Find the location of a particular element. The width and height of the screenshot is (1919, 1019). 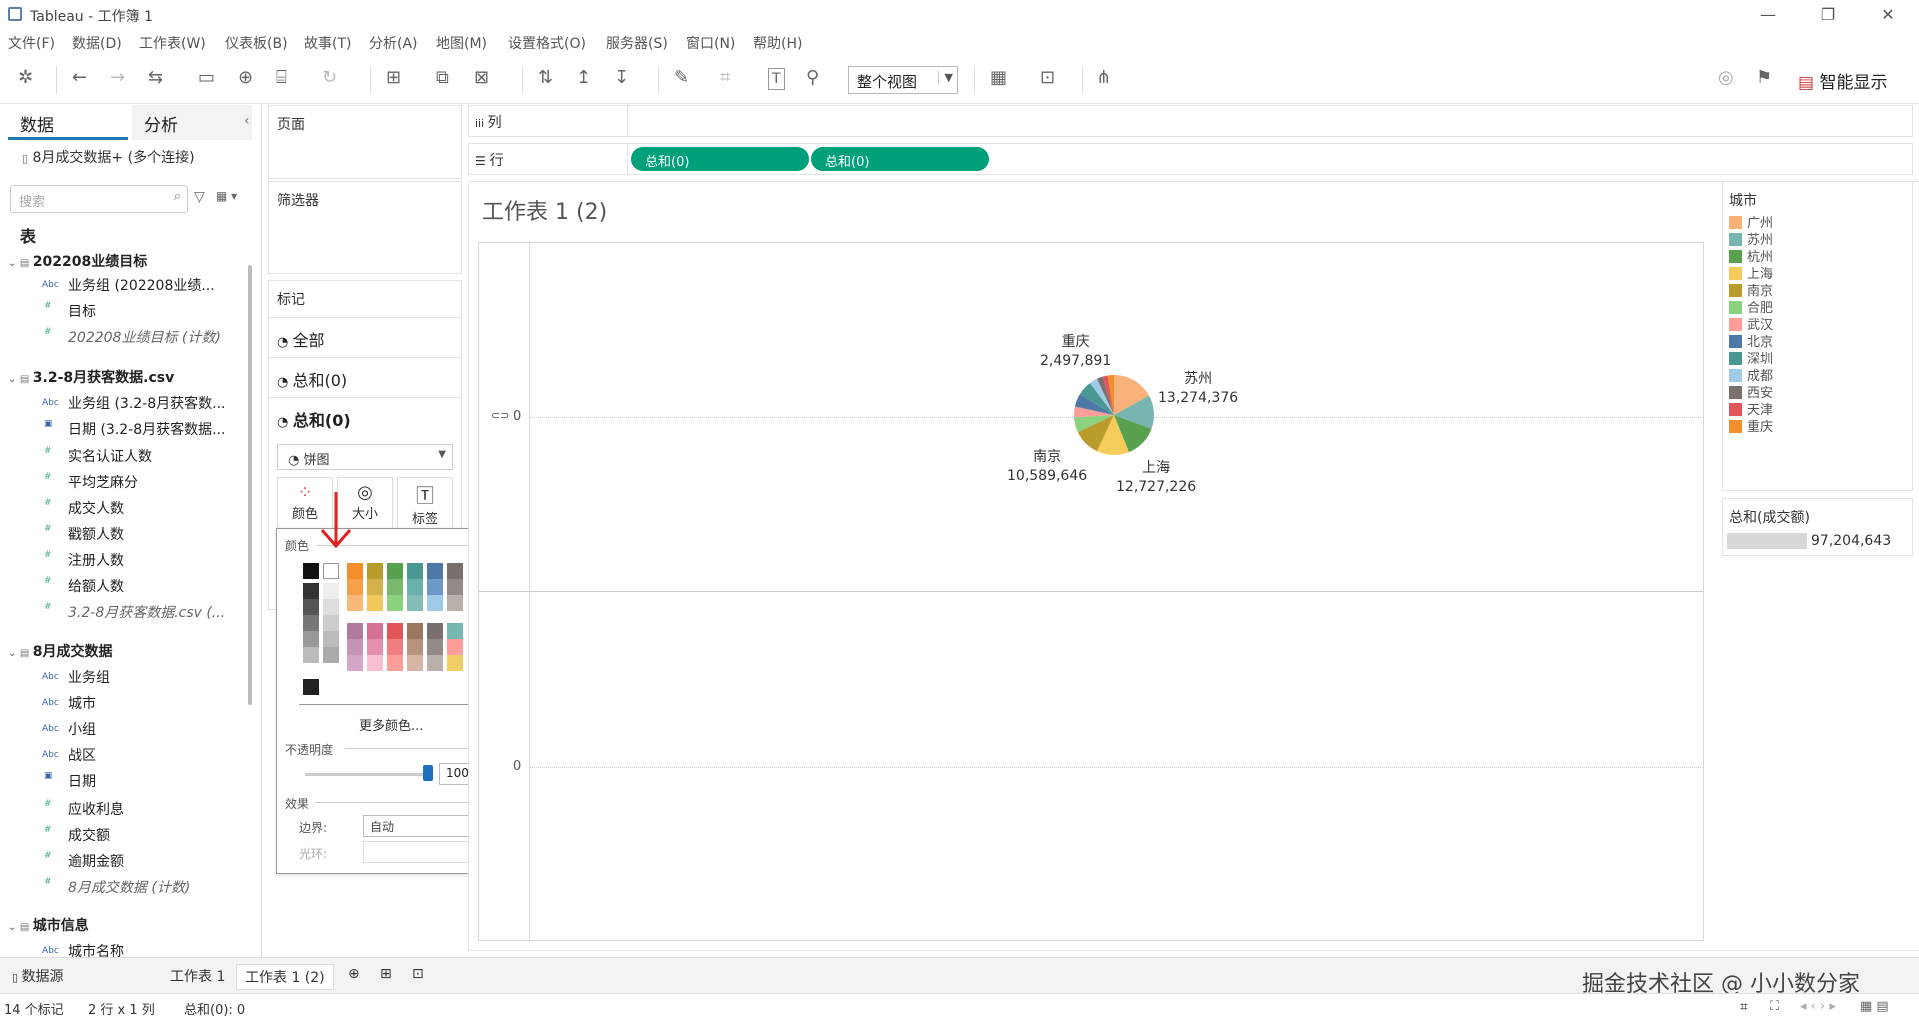

menu-help: 帮助(H) is located at coordinates (777, 43).